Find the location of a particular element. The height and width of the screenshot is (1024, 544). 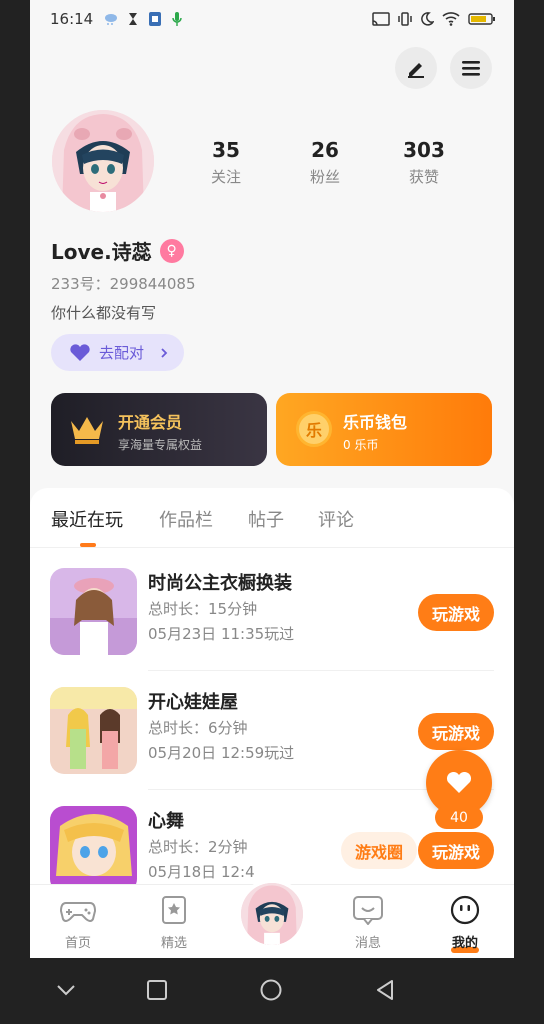

stat-likes: 303 获赞 is located at coordinates (424, 162).